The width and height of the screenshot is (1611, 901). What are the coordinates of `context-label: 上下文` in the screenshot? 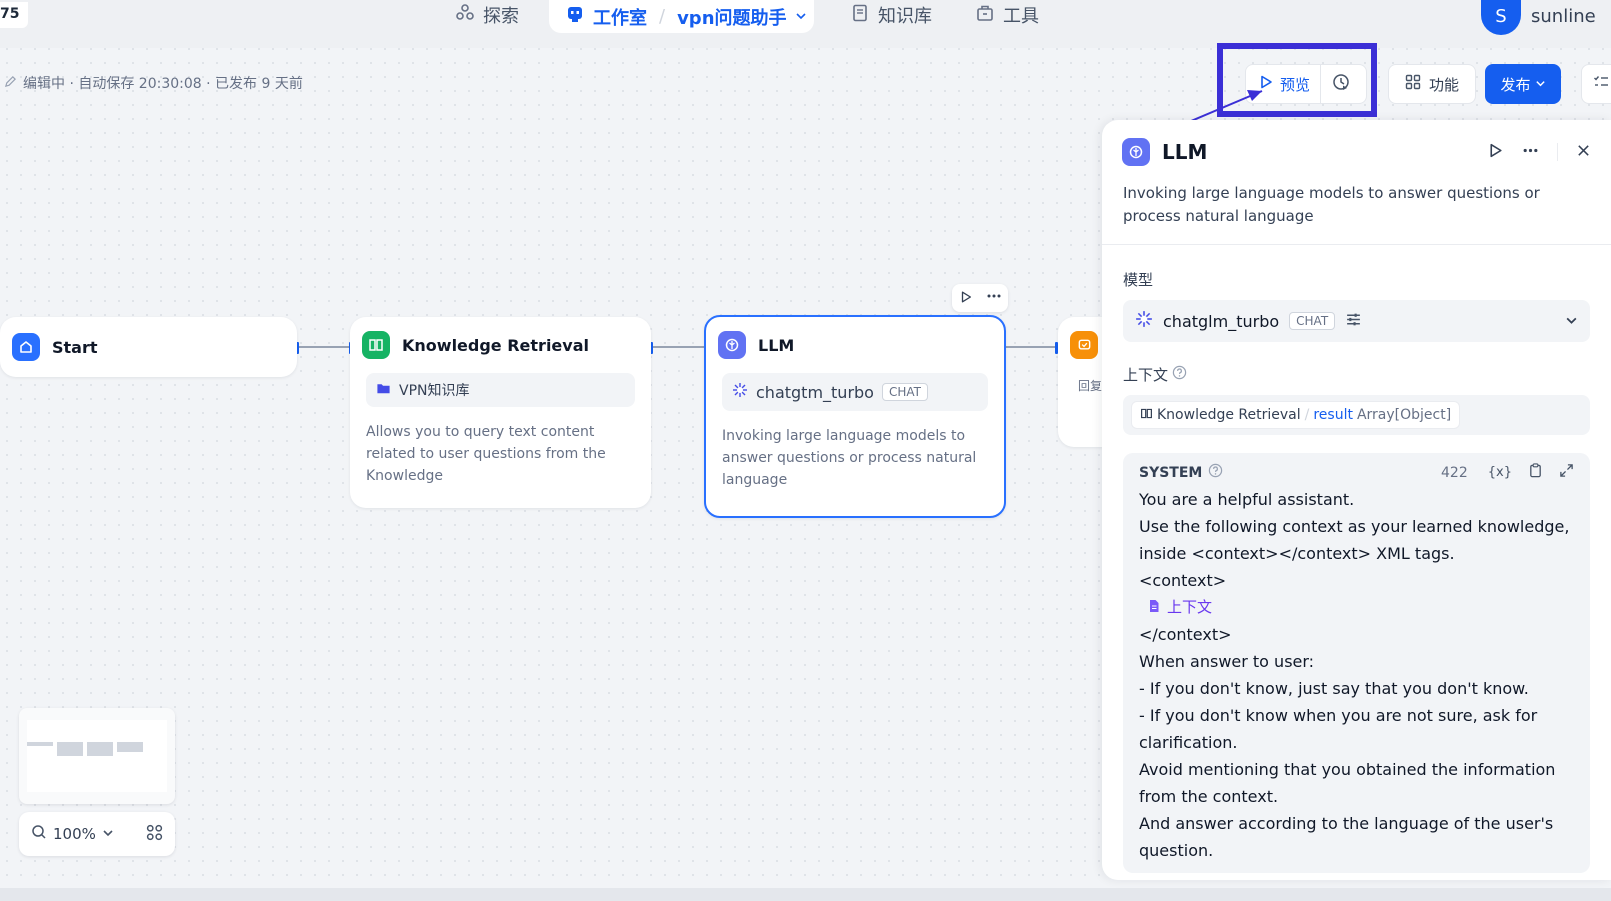 It's located at (1146, 375).